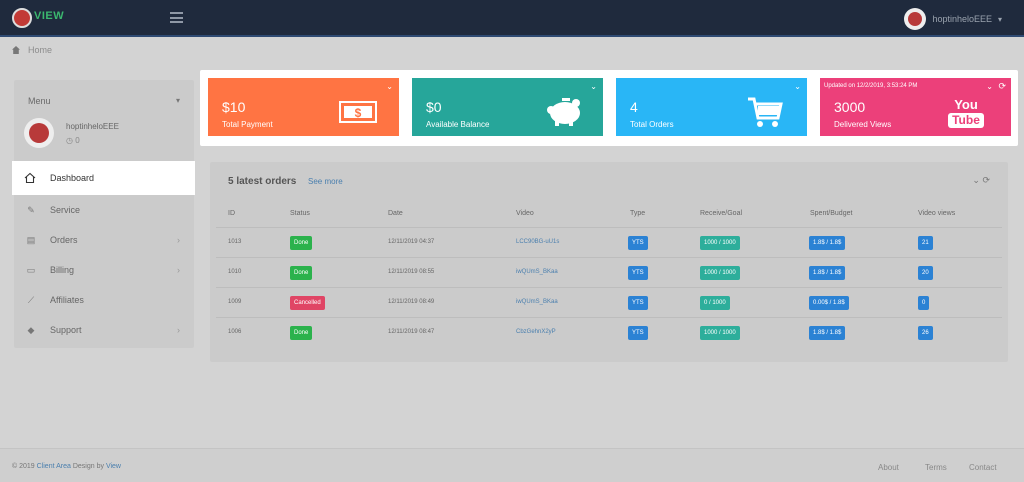 This screenshot has width=1024, height=482. I want to click on order-id: 1013, so click(235, 242).